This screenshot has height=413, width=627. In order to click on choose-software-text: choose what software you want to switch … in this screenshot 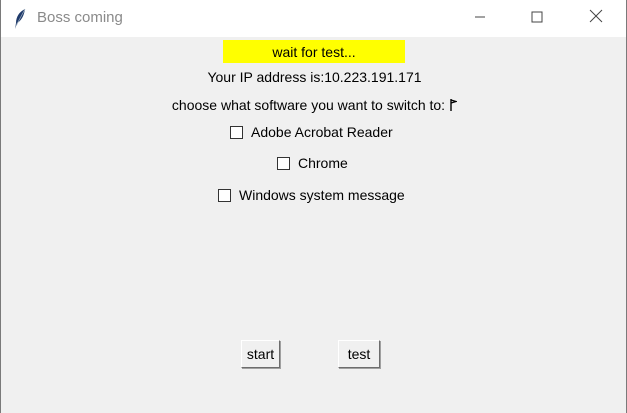, I will do `click(308, 105)`.